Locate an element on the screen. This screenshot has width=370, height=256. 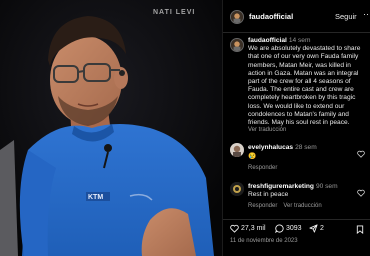
more-options-icon: ⋯ is located at coordinates (366, 14).